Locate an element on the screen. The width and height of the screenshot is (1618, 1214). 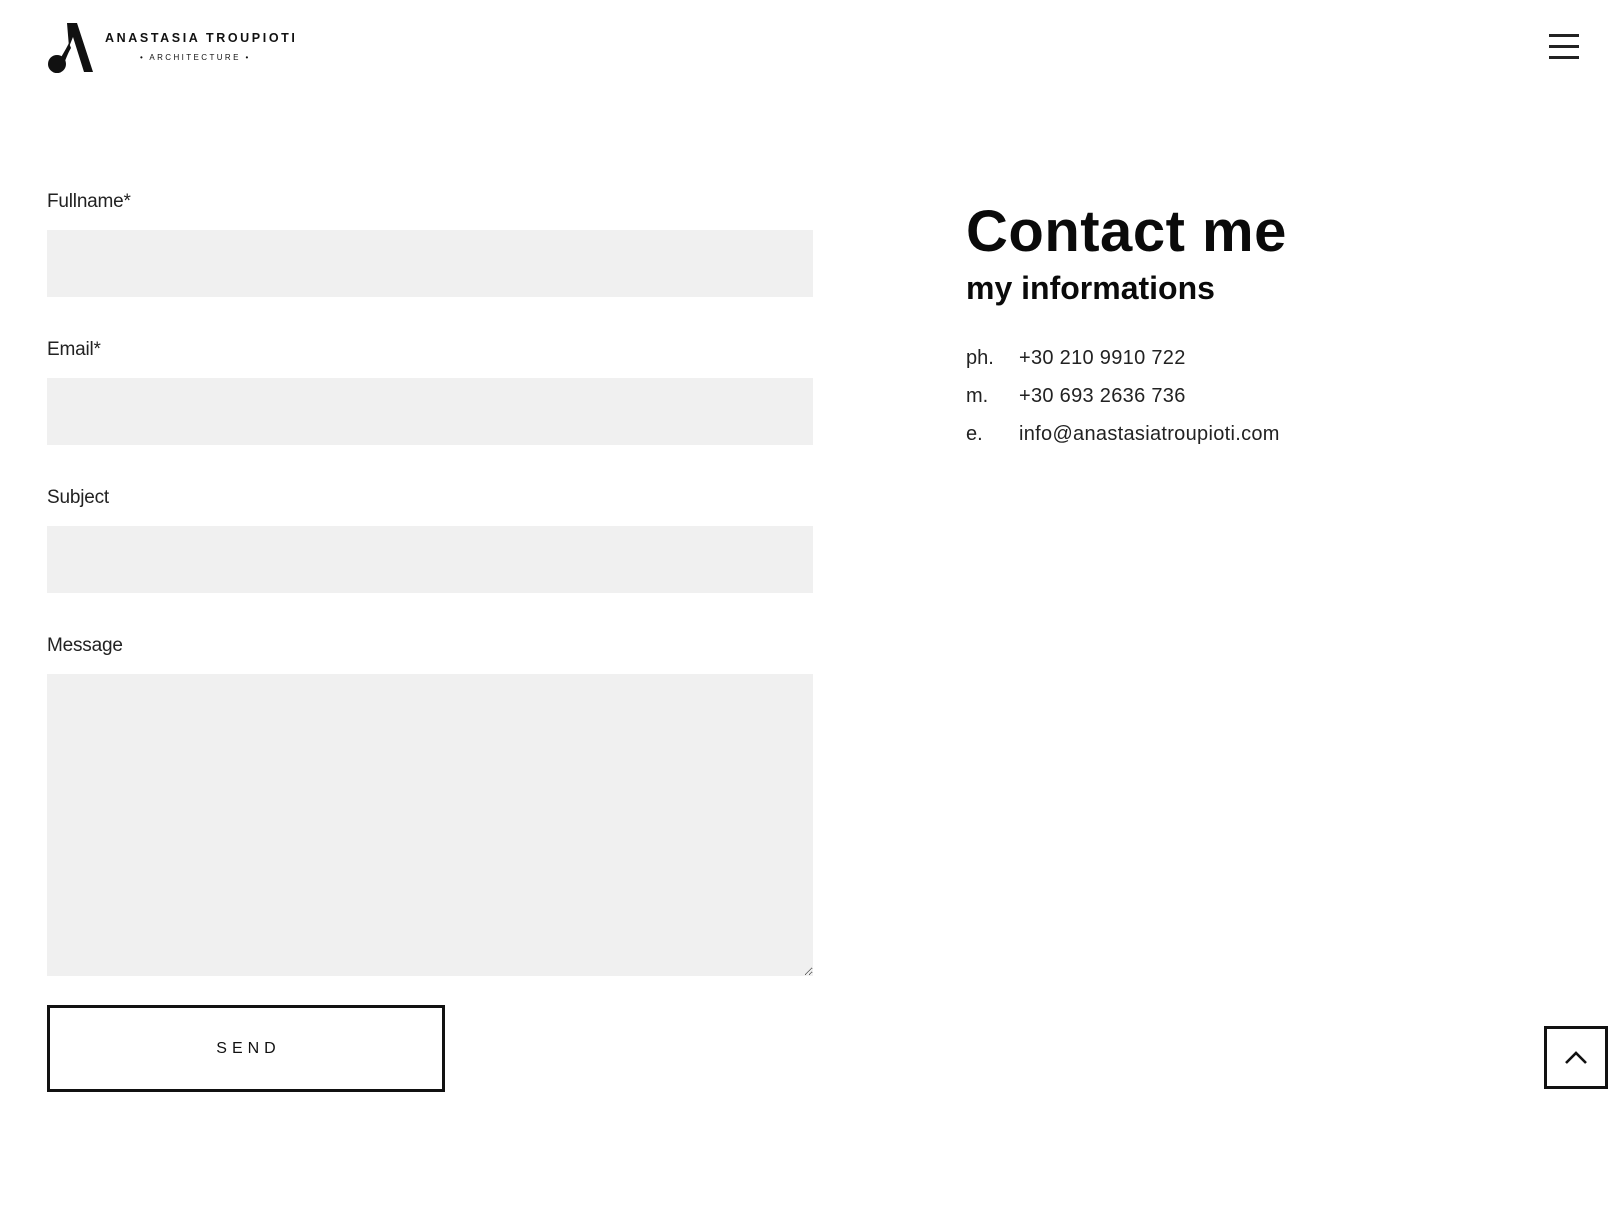
hamburger-menu-icon is located at coordinates (1566, 47).